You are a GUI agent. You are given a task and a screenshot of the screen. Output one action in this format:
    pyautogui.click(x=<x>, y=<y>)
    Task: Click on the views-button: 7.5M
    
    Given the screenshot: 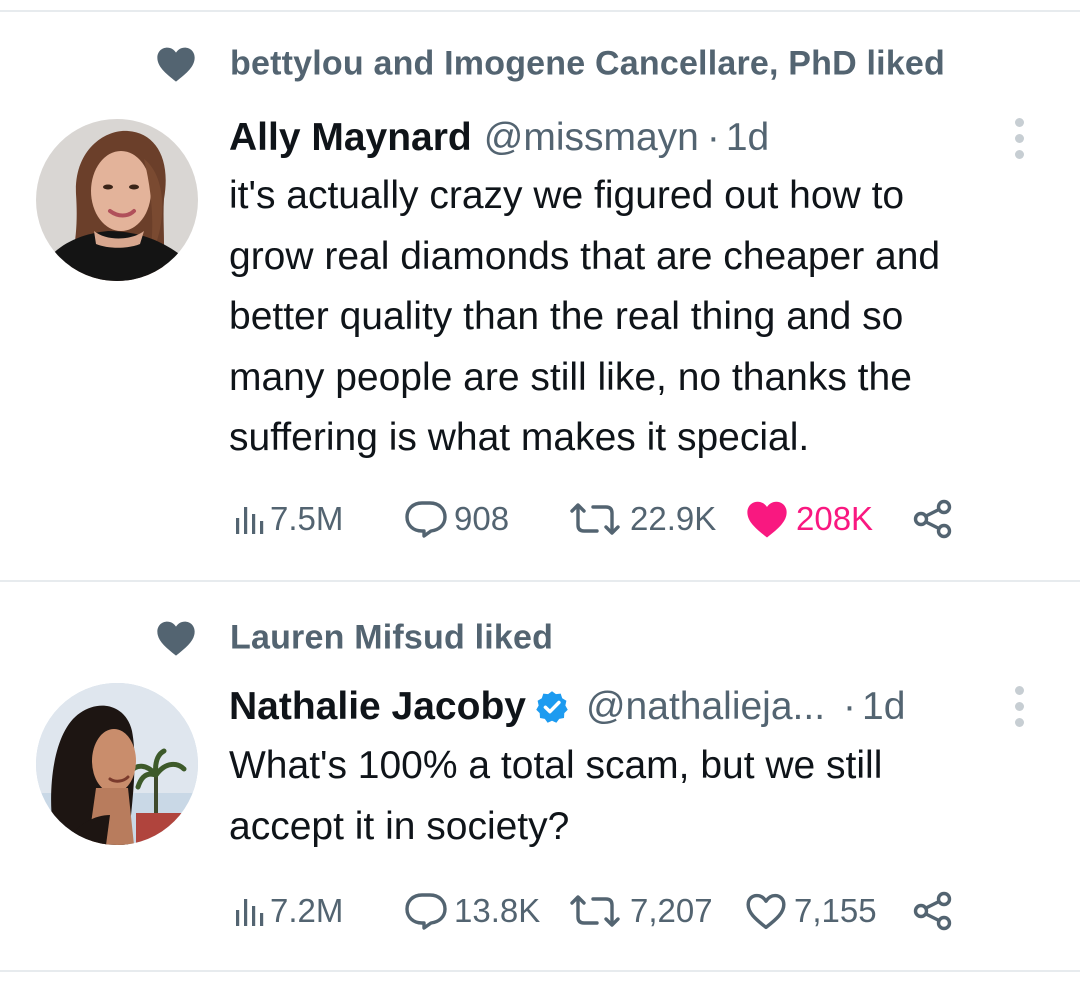 What is the action you would take?
    pyautogui.click(x=288, y=519)
    